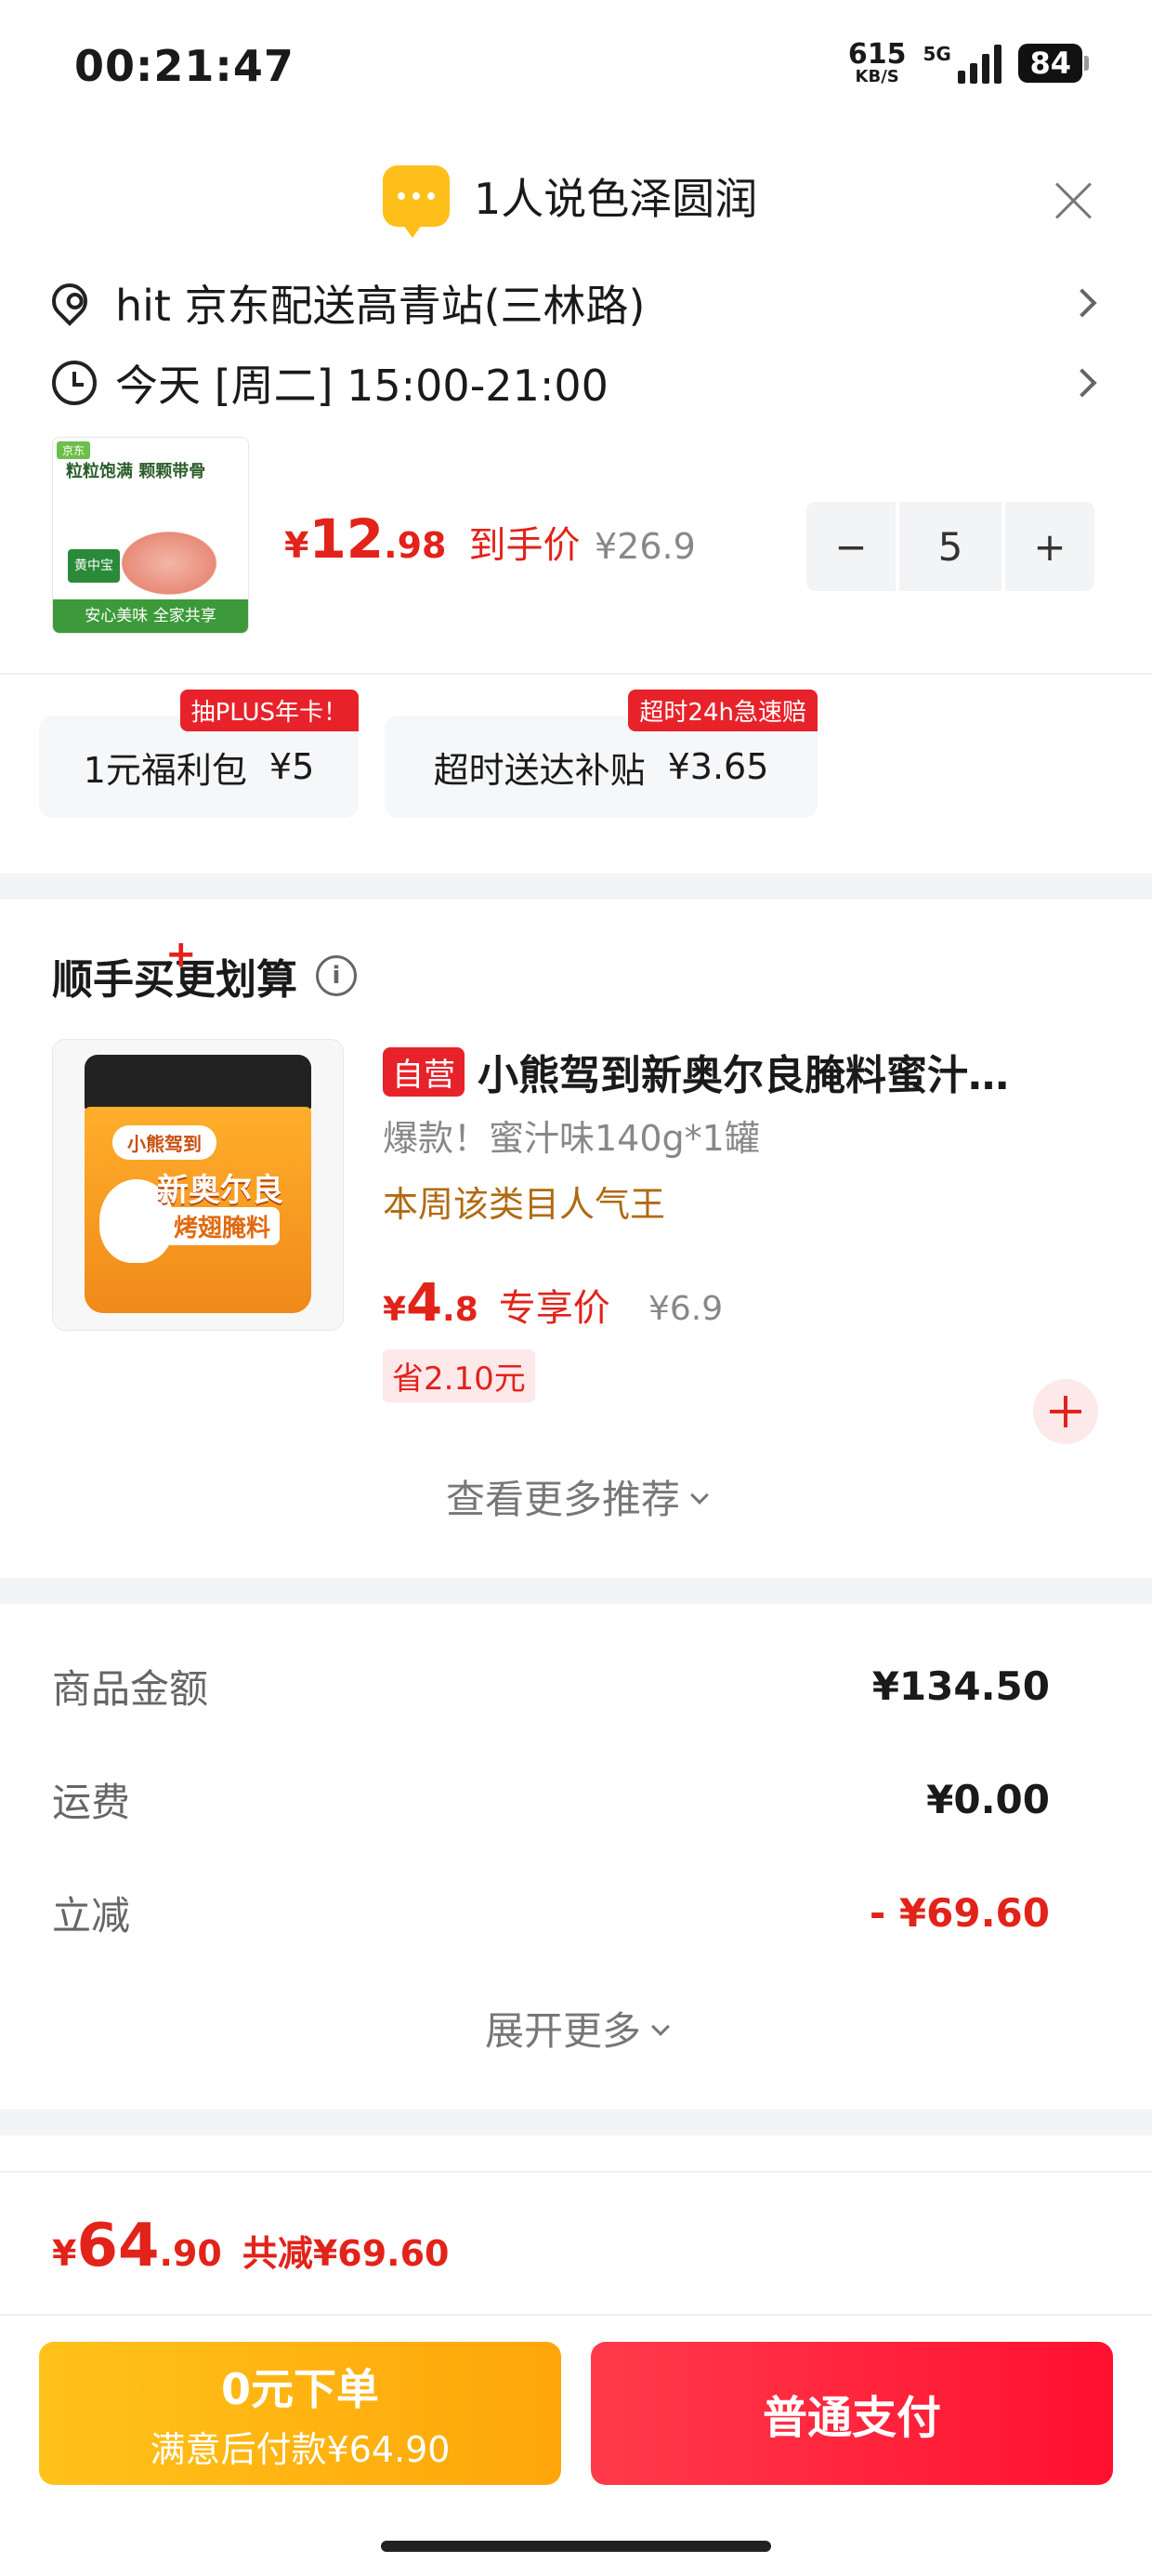 The image size is (1152, 2576). Describe the element at coordinates (851, 546) in the screenshot. I see `decrease-button: −` at that location.